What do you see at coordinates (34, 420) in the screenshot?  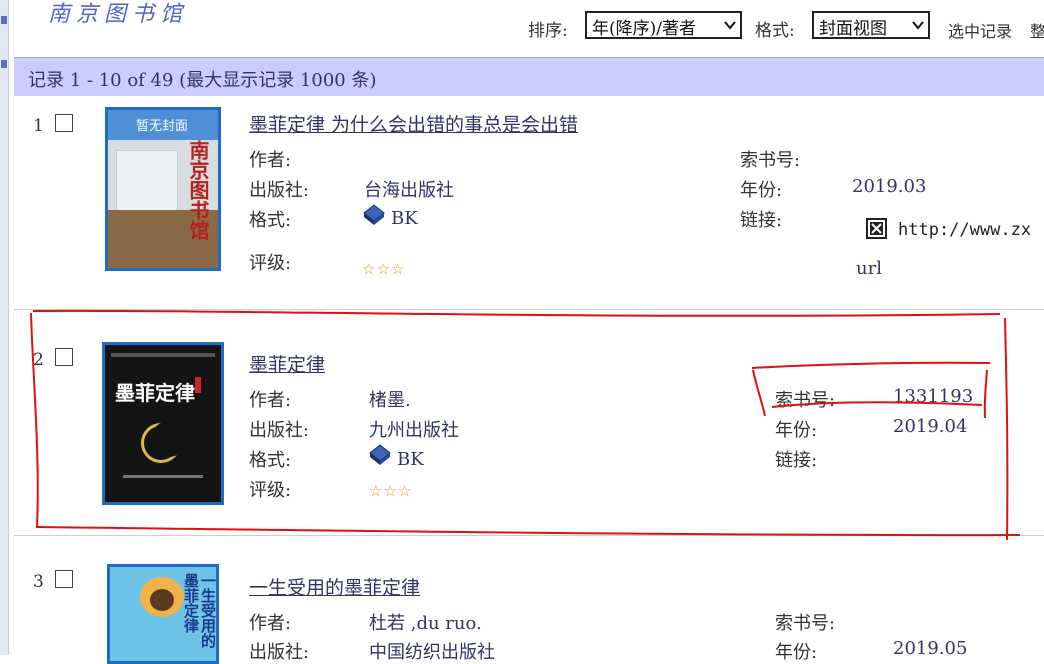 I see `annotation-box-left` at bounding box center [34, 420].